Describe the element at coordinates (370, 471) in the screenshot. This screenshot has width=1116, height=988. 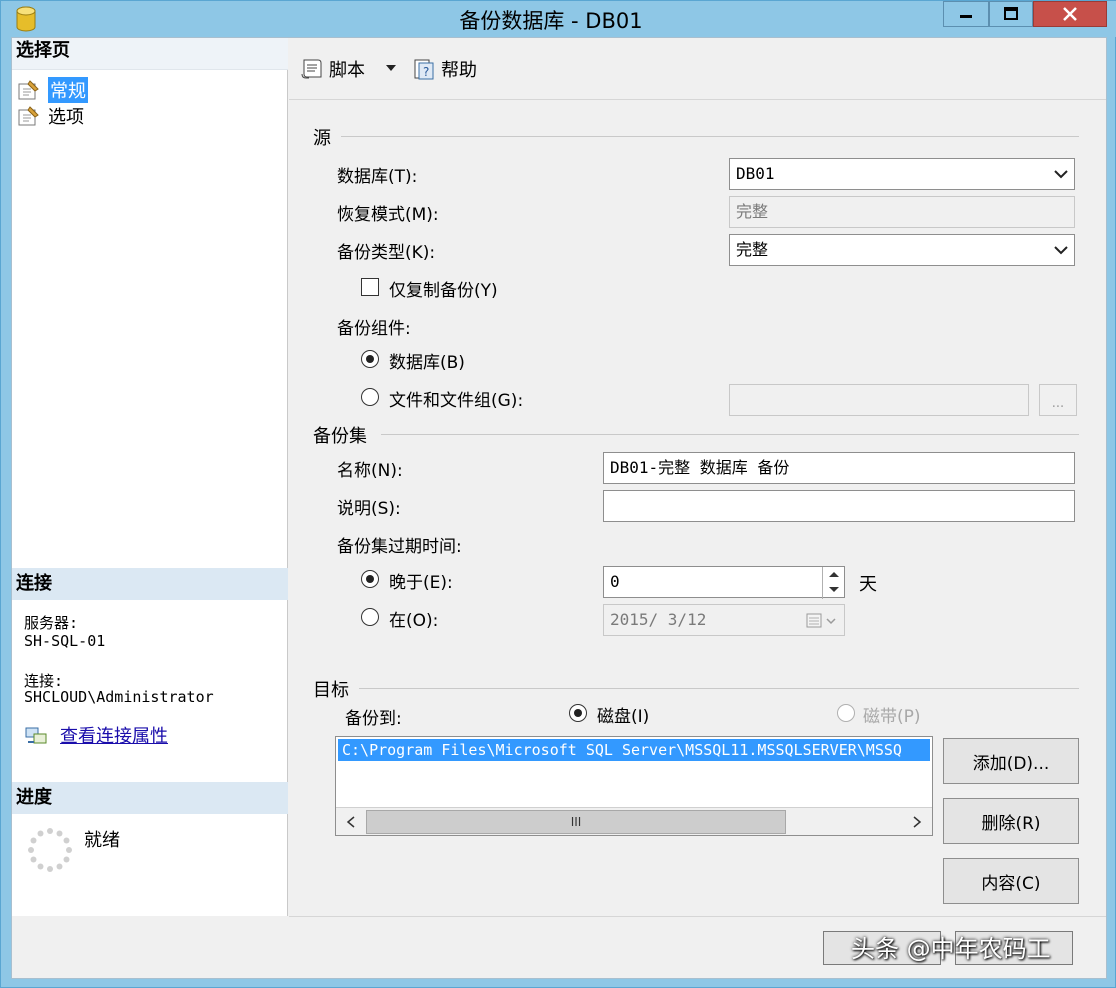
I see `name-label: 名称(N):` at that location.